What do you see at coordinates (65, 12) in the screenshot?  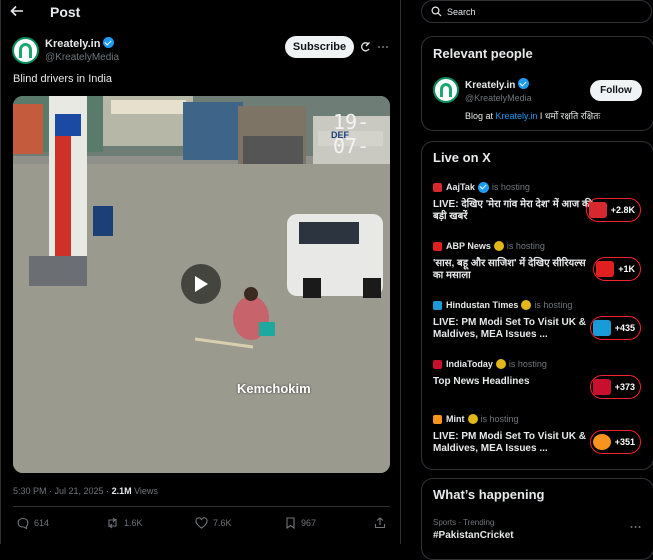 I see `page-title: Post` at bounding box center [65, 12].